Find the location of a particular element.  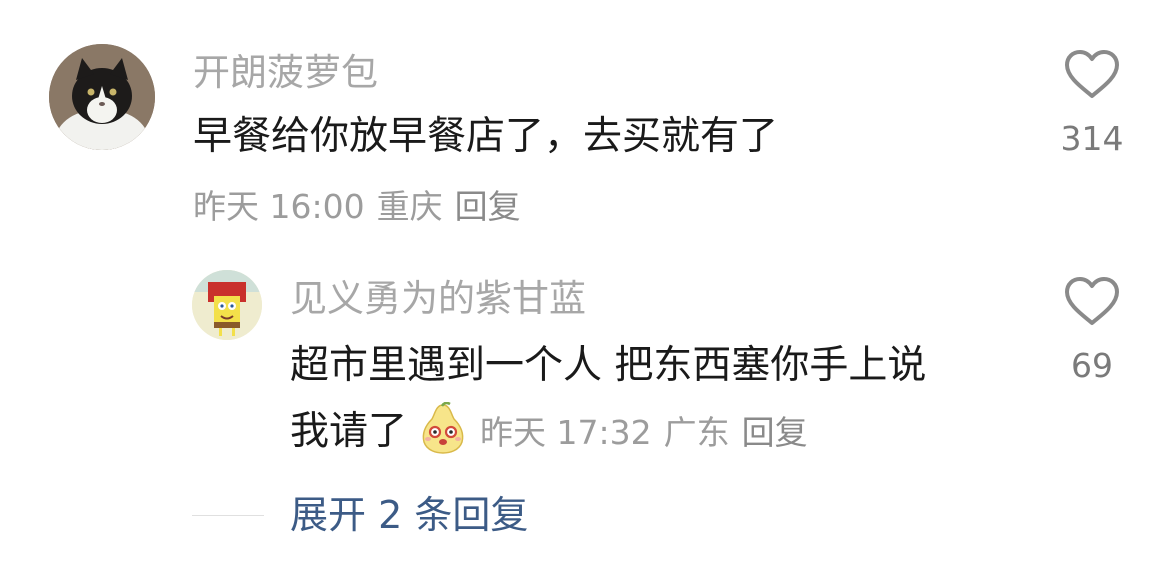

expand-divider is located at coordinates (228, 515).